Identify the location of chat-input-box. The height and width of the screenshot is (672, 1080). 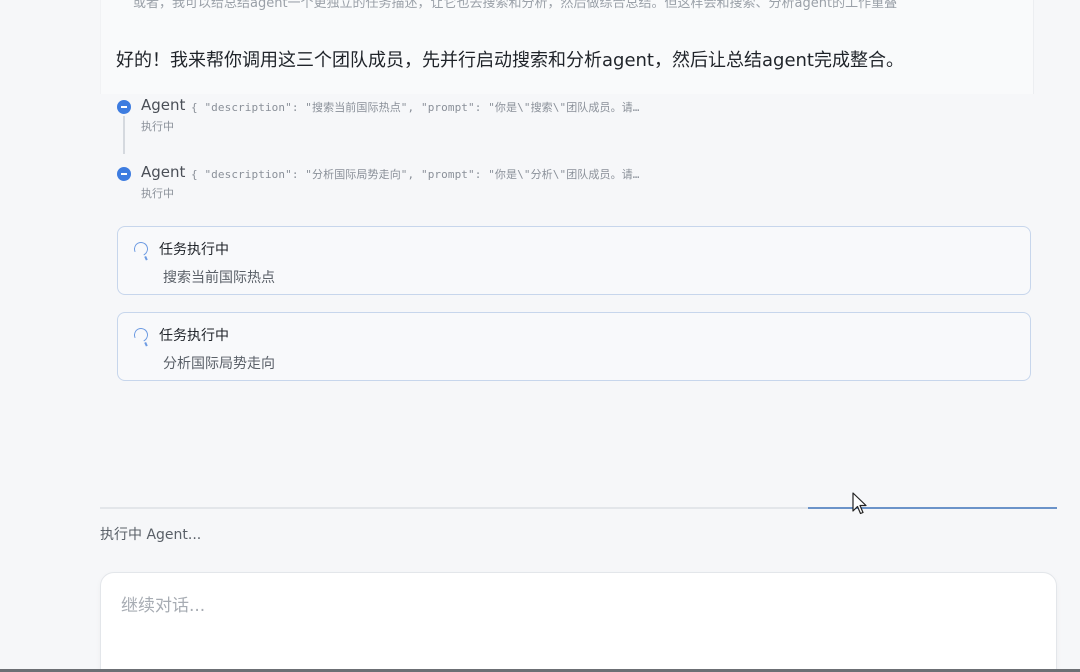
(578, 622).